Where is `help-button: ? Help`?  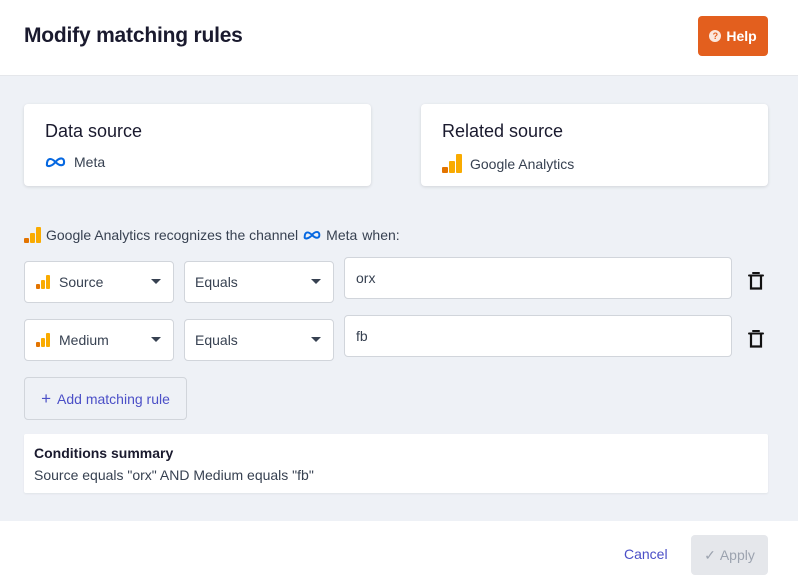 help-button: ? Help is located at coordinates (733, 36).